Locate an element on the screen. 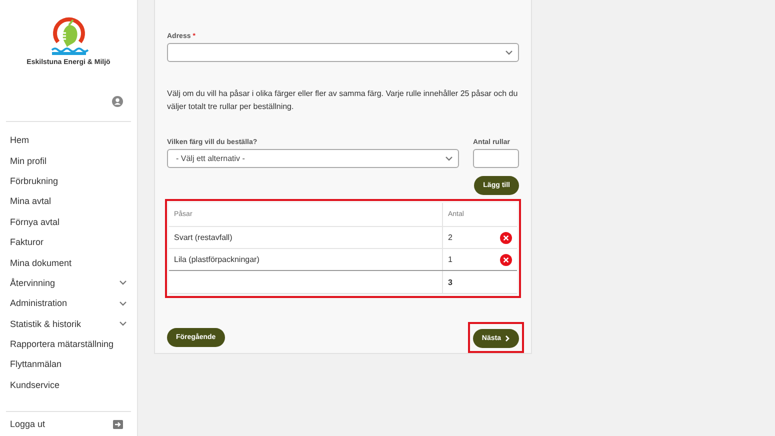  user-icon is located at coordinates (117, 101).